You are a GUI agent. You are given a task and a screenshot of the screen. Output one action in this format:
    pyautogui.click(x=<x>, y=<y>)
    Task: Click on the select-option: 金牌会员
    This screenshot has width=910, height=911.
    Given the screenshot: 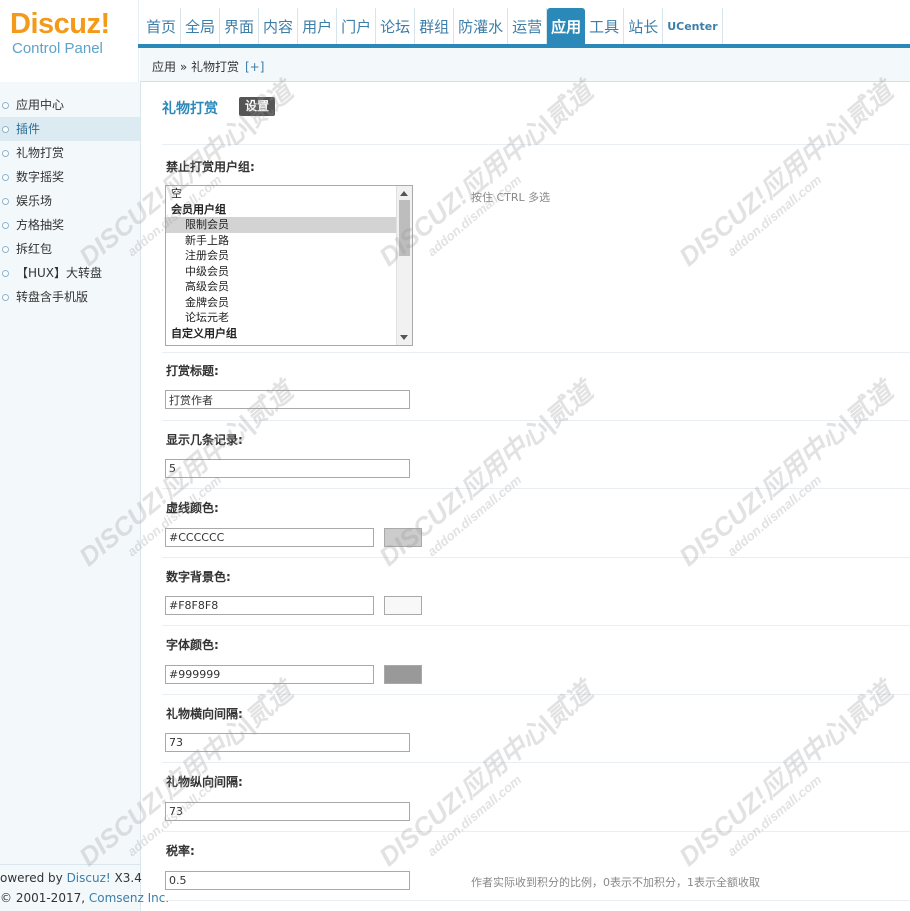 What is the action you would take?
    pyautogui.click(x=289, y=303)
    